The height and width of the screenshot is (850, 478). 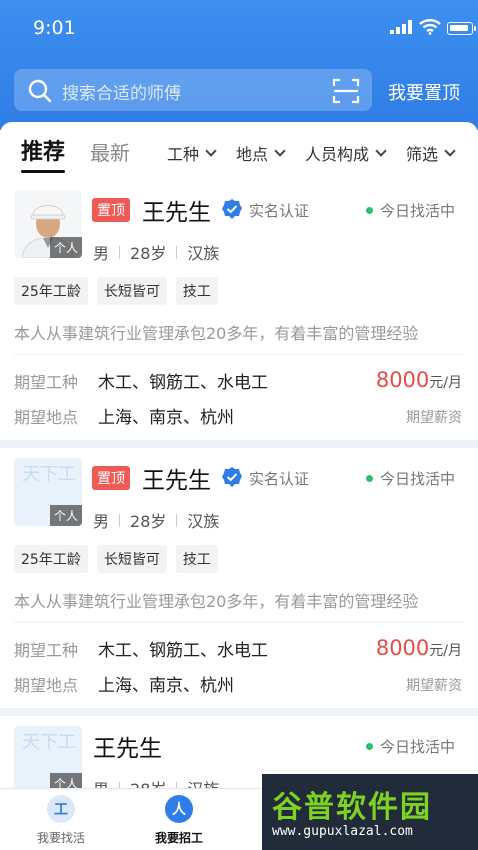 What do you see at coordinates (402, 380) in the screenshot?
I see `salary-value: 8000` at bounding box center [402, 380].